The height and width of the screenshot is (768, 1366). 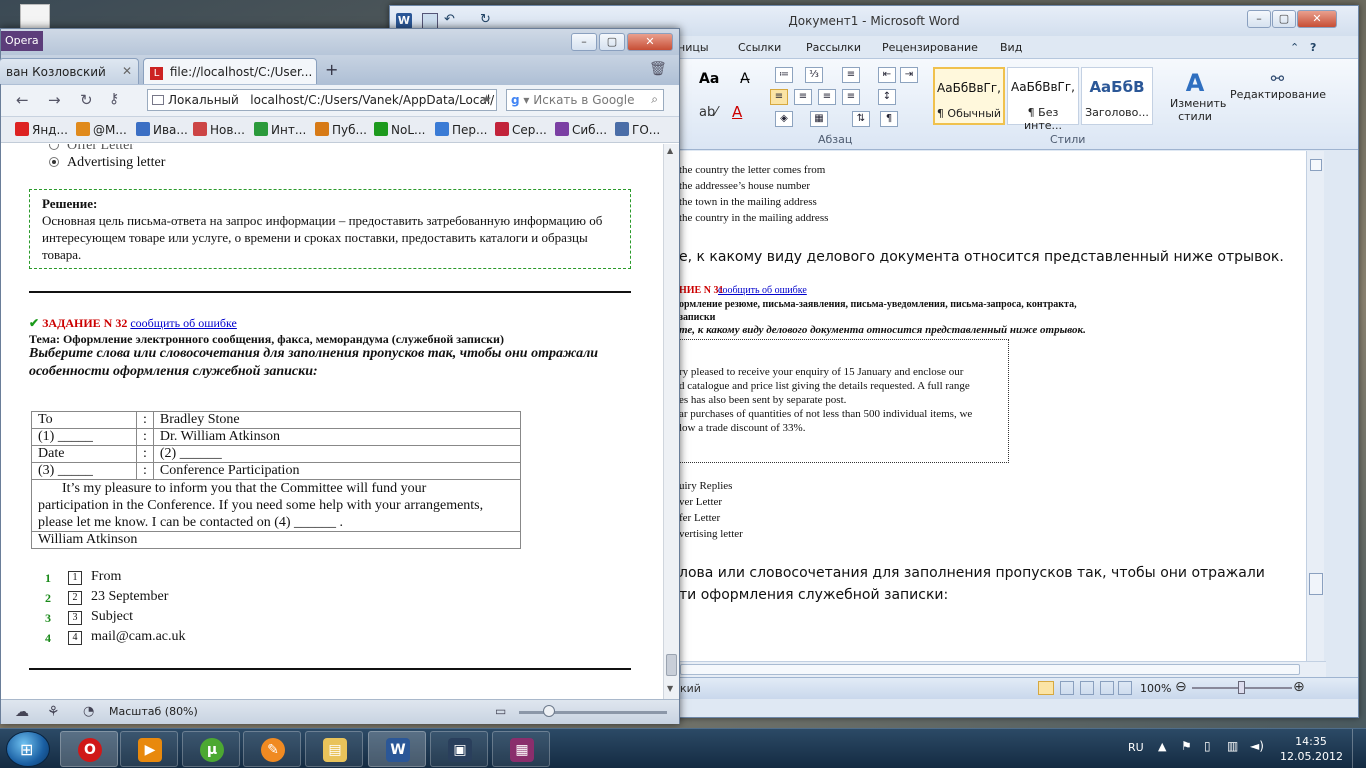 What do you see at coordinates (129, 597) in the screenshot?
I see `answer-text: 23 September` at bounding box center [129, 597].